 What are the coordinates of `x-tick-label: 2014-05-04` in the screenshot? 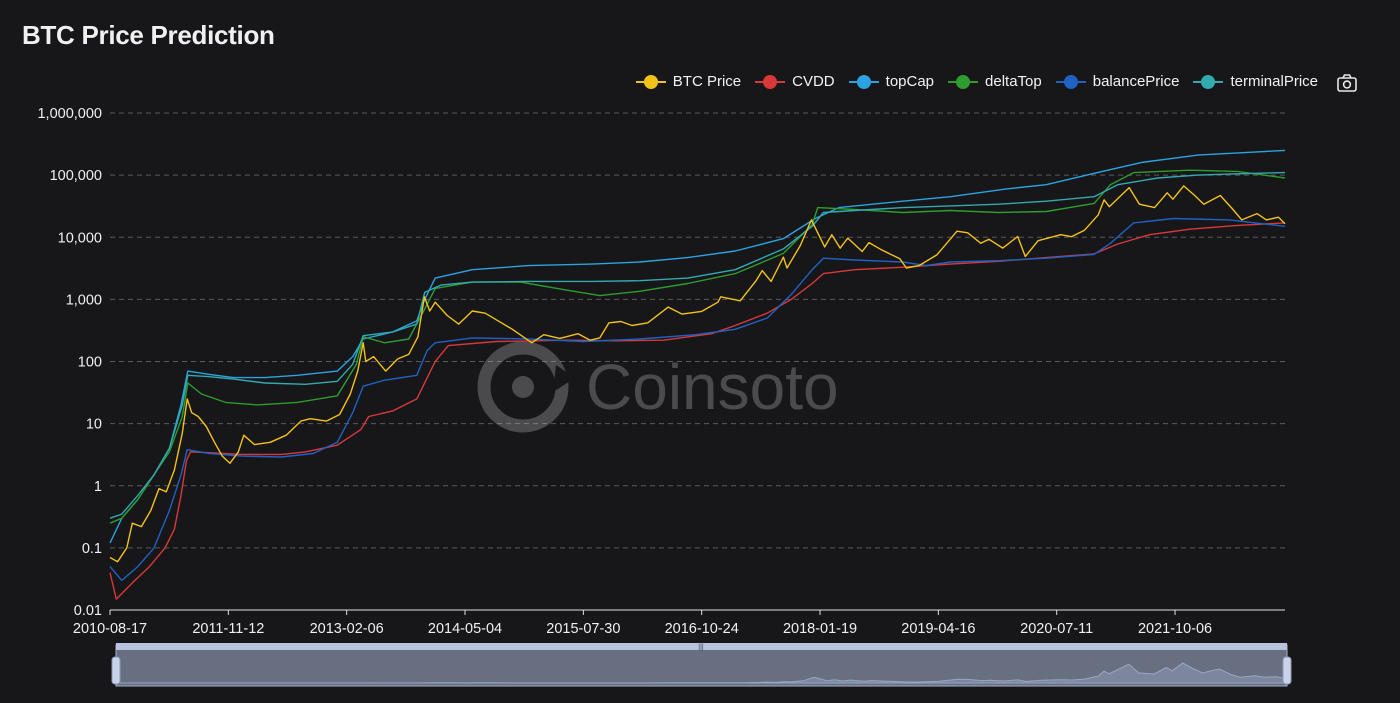 It's located at (465, 629).